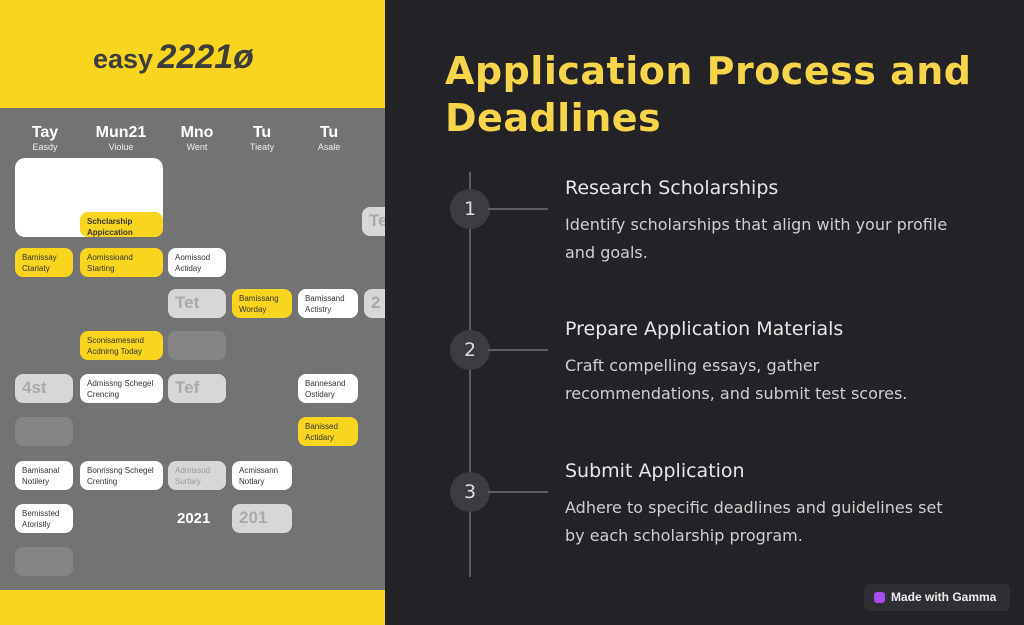 The image size is (1024, 625). Describe the element at coordinates (470, 374) in the screenshot. I see `timeline-line` at that location.